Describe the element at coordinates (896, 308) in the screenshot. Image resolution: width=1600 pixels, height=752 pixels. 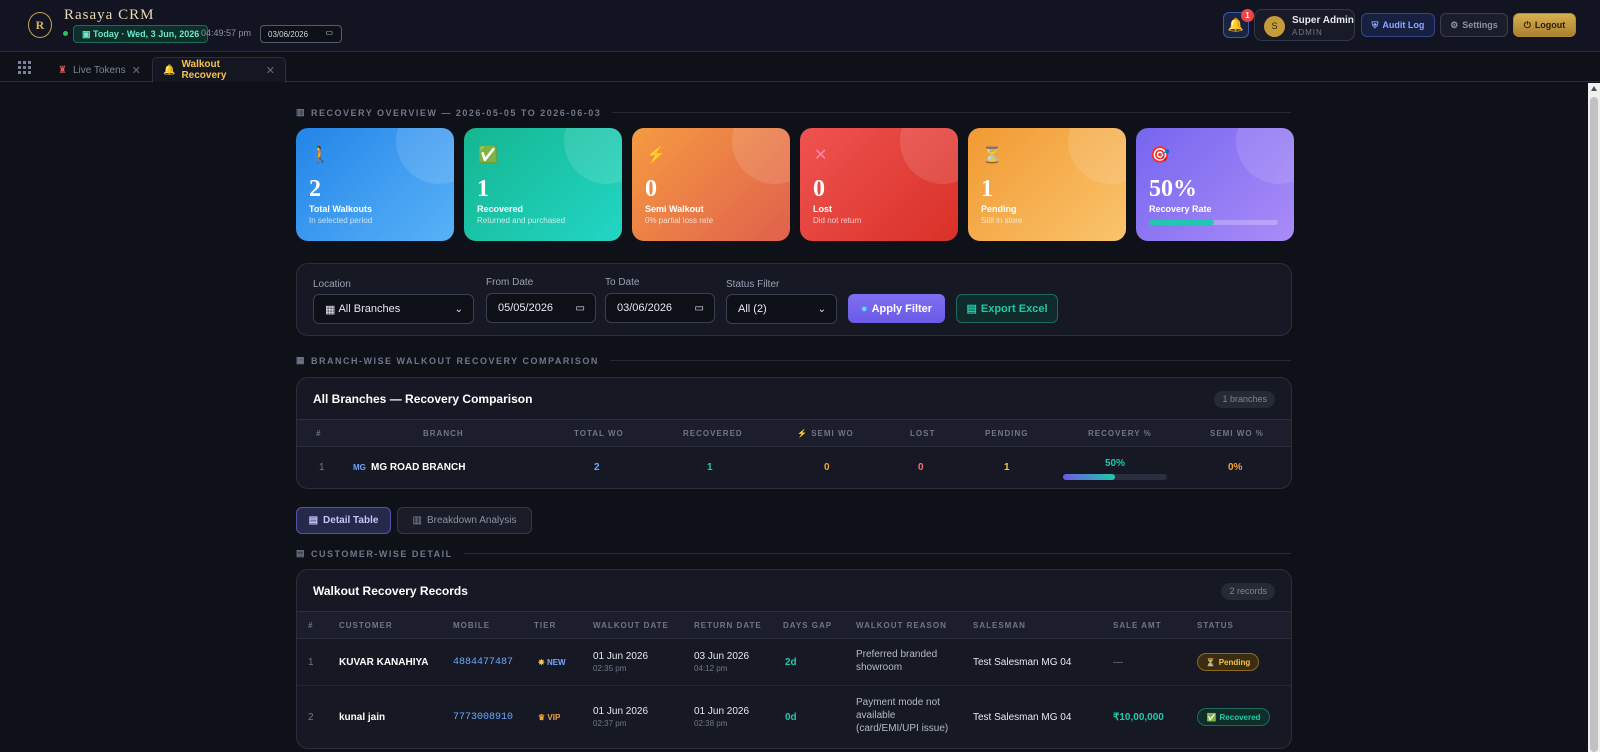
I see `apply-filter-button: ● Apply Filter` at that location.